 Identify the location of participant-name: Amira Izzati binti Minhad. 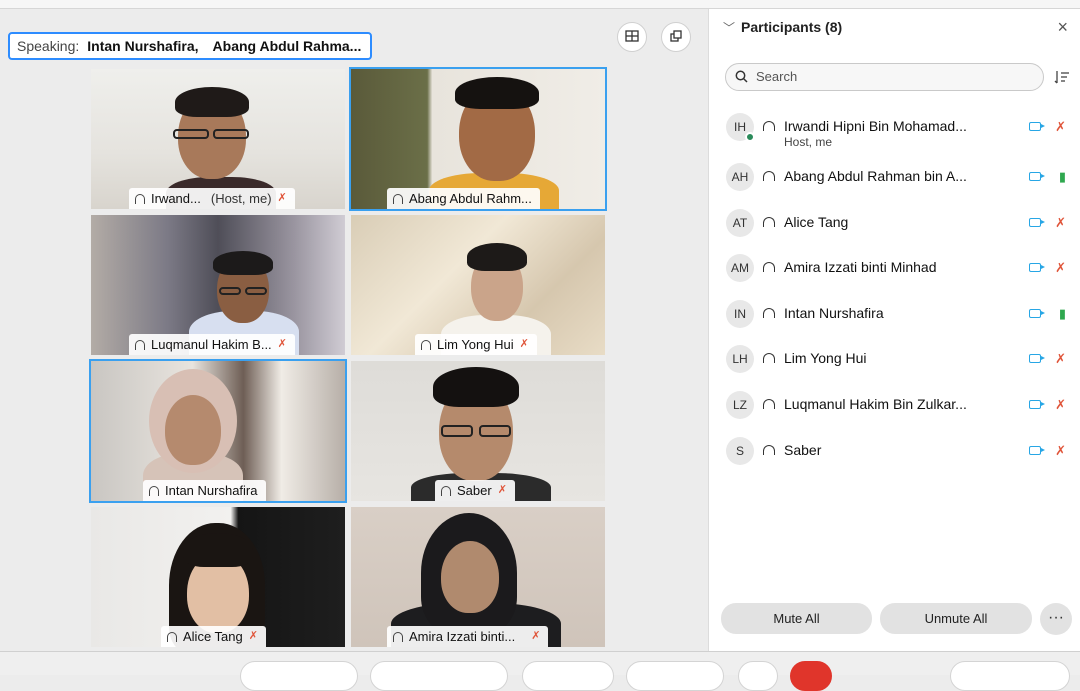
(860, 267).